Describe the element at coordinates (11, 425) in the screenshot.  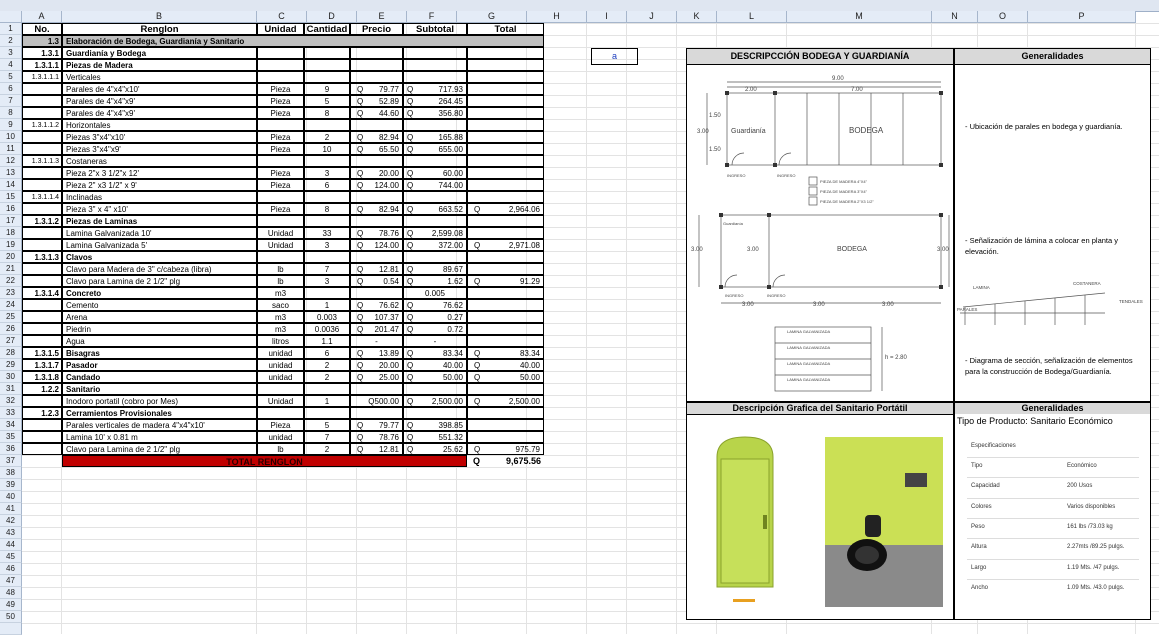
I see `row-header: 34` at that location.